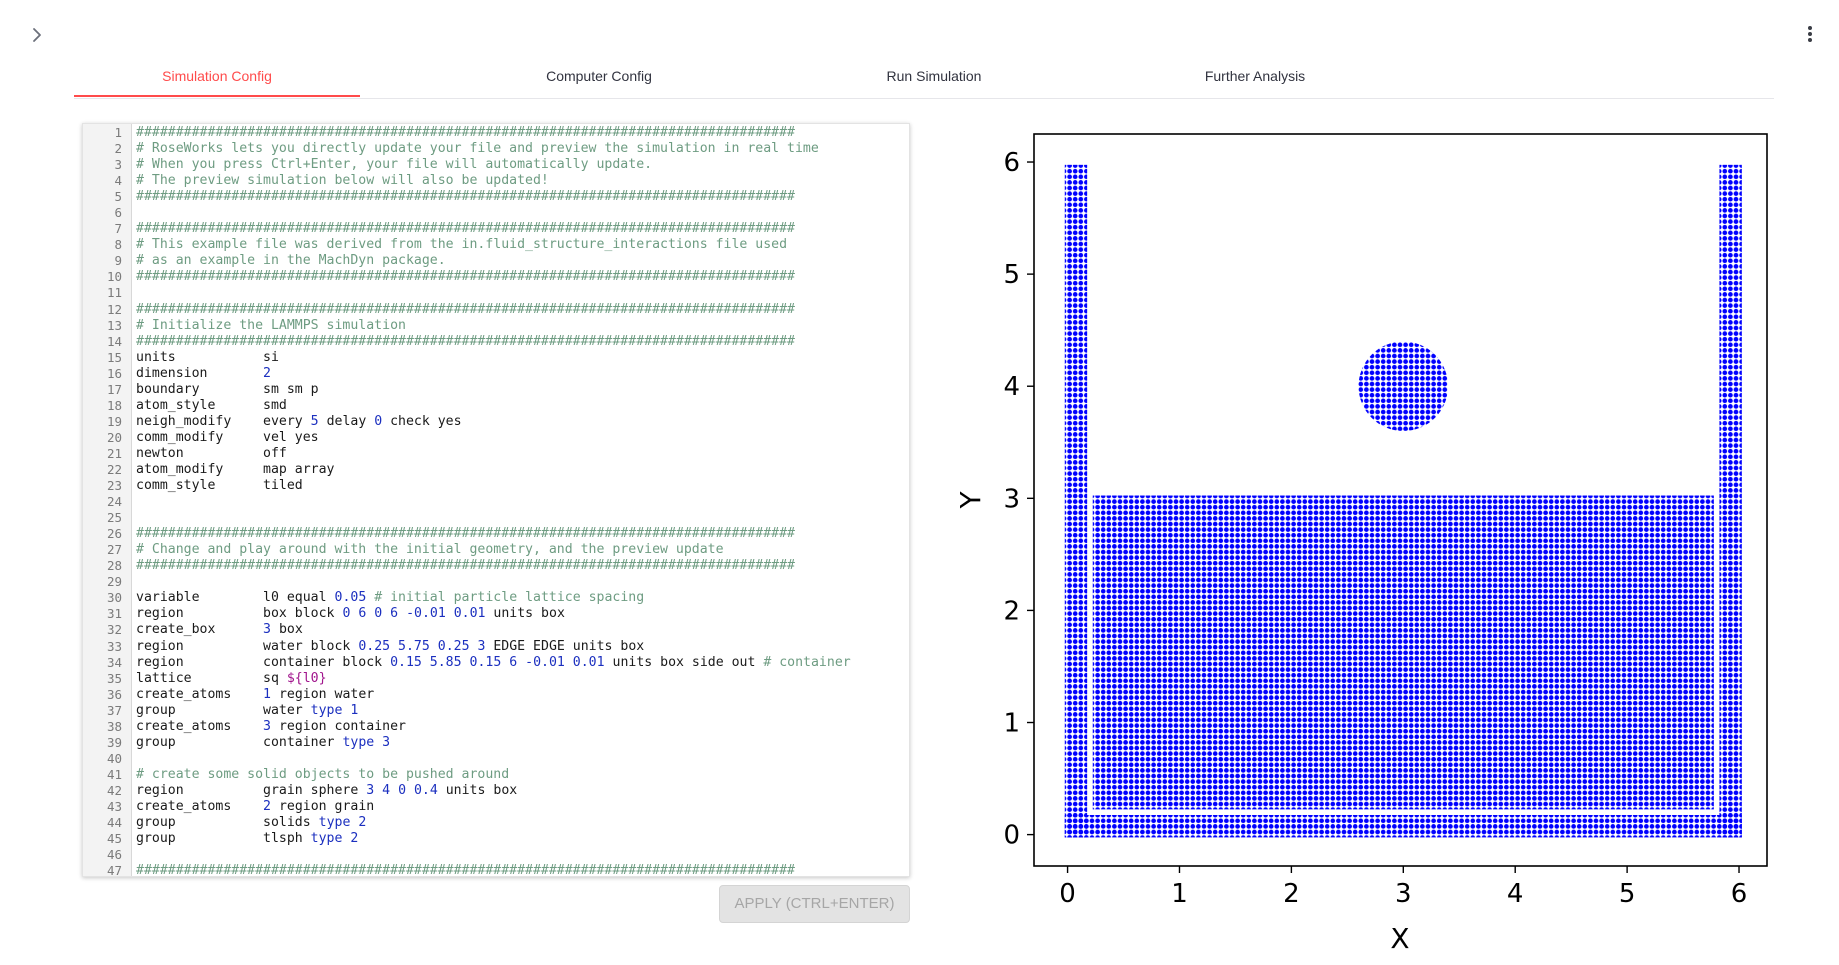 Image resolution: width=1839 pixels, height=965 pixels. What do you see at coordinates (1403, 894) in the screenshot?
I see `x-tick-label: 3` at bounding box center [1403, 894].